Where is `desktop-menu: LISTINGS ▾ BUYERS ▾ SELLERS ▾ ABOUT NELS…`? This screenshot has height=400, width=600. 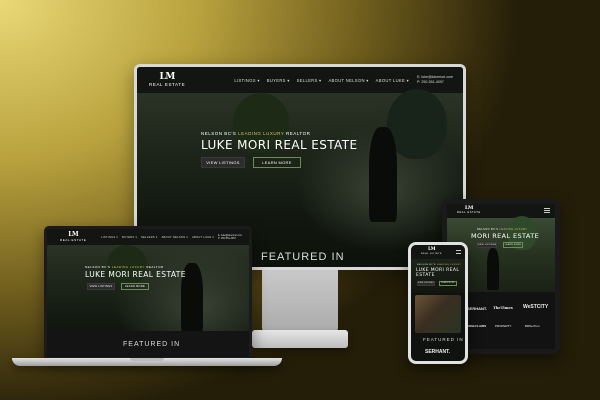
desktop-menu: LISTINGS ▾ BUYERS ▾ SELLERS ▾ ABOUT NELS… is located at coordinates (321, 80).